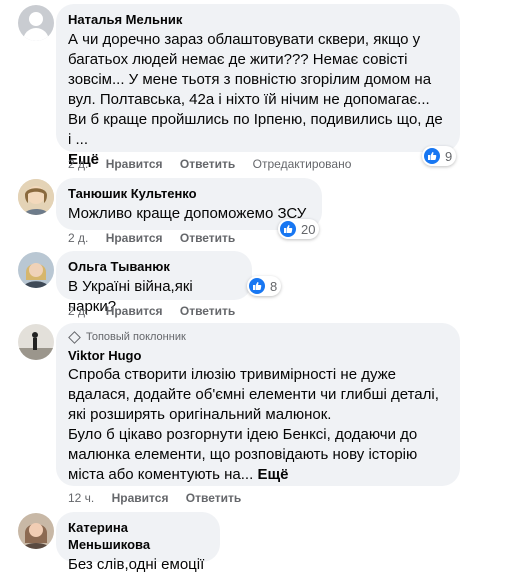 The height and width of the screenshot is (575, 509). Describe the element at coordinates (258, 337) in the screenshot. I see `top-fan-badge: Топовый поклонник` at that location.